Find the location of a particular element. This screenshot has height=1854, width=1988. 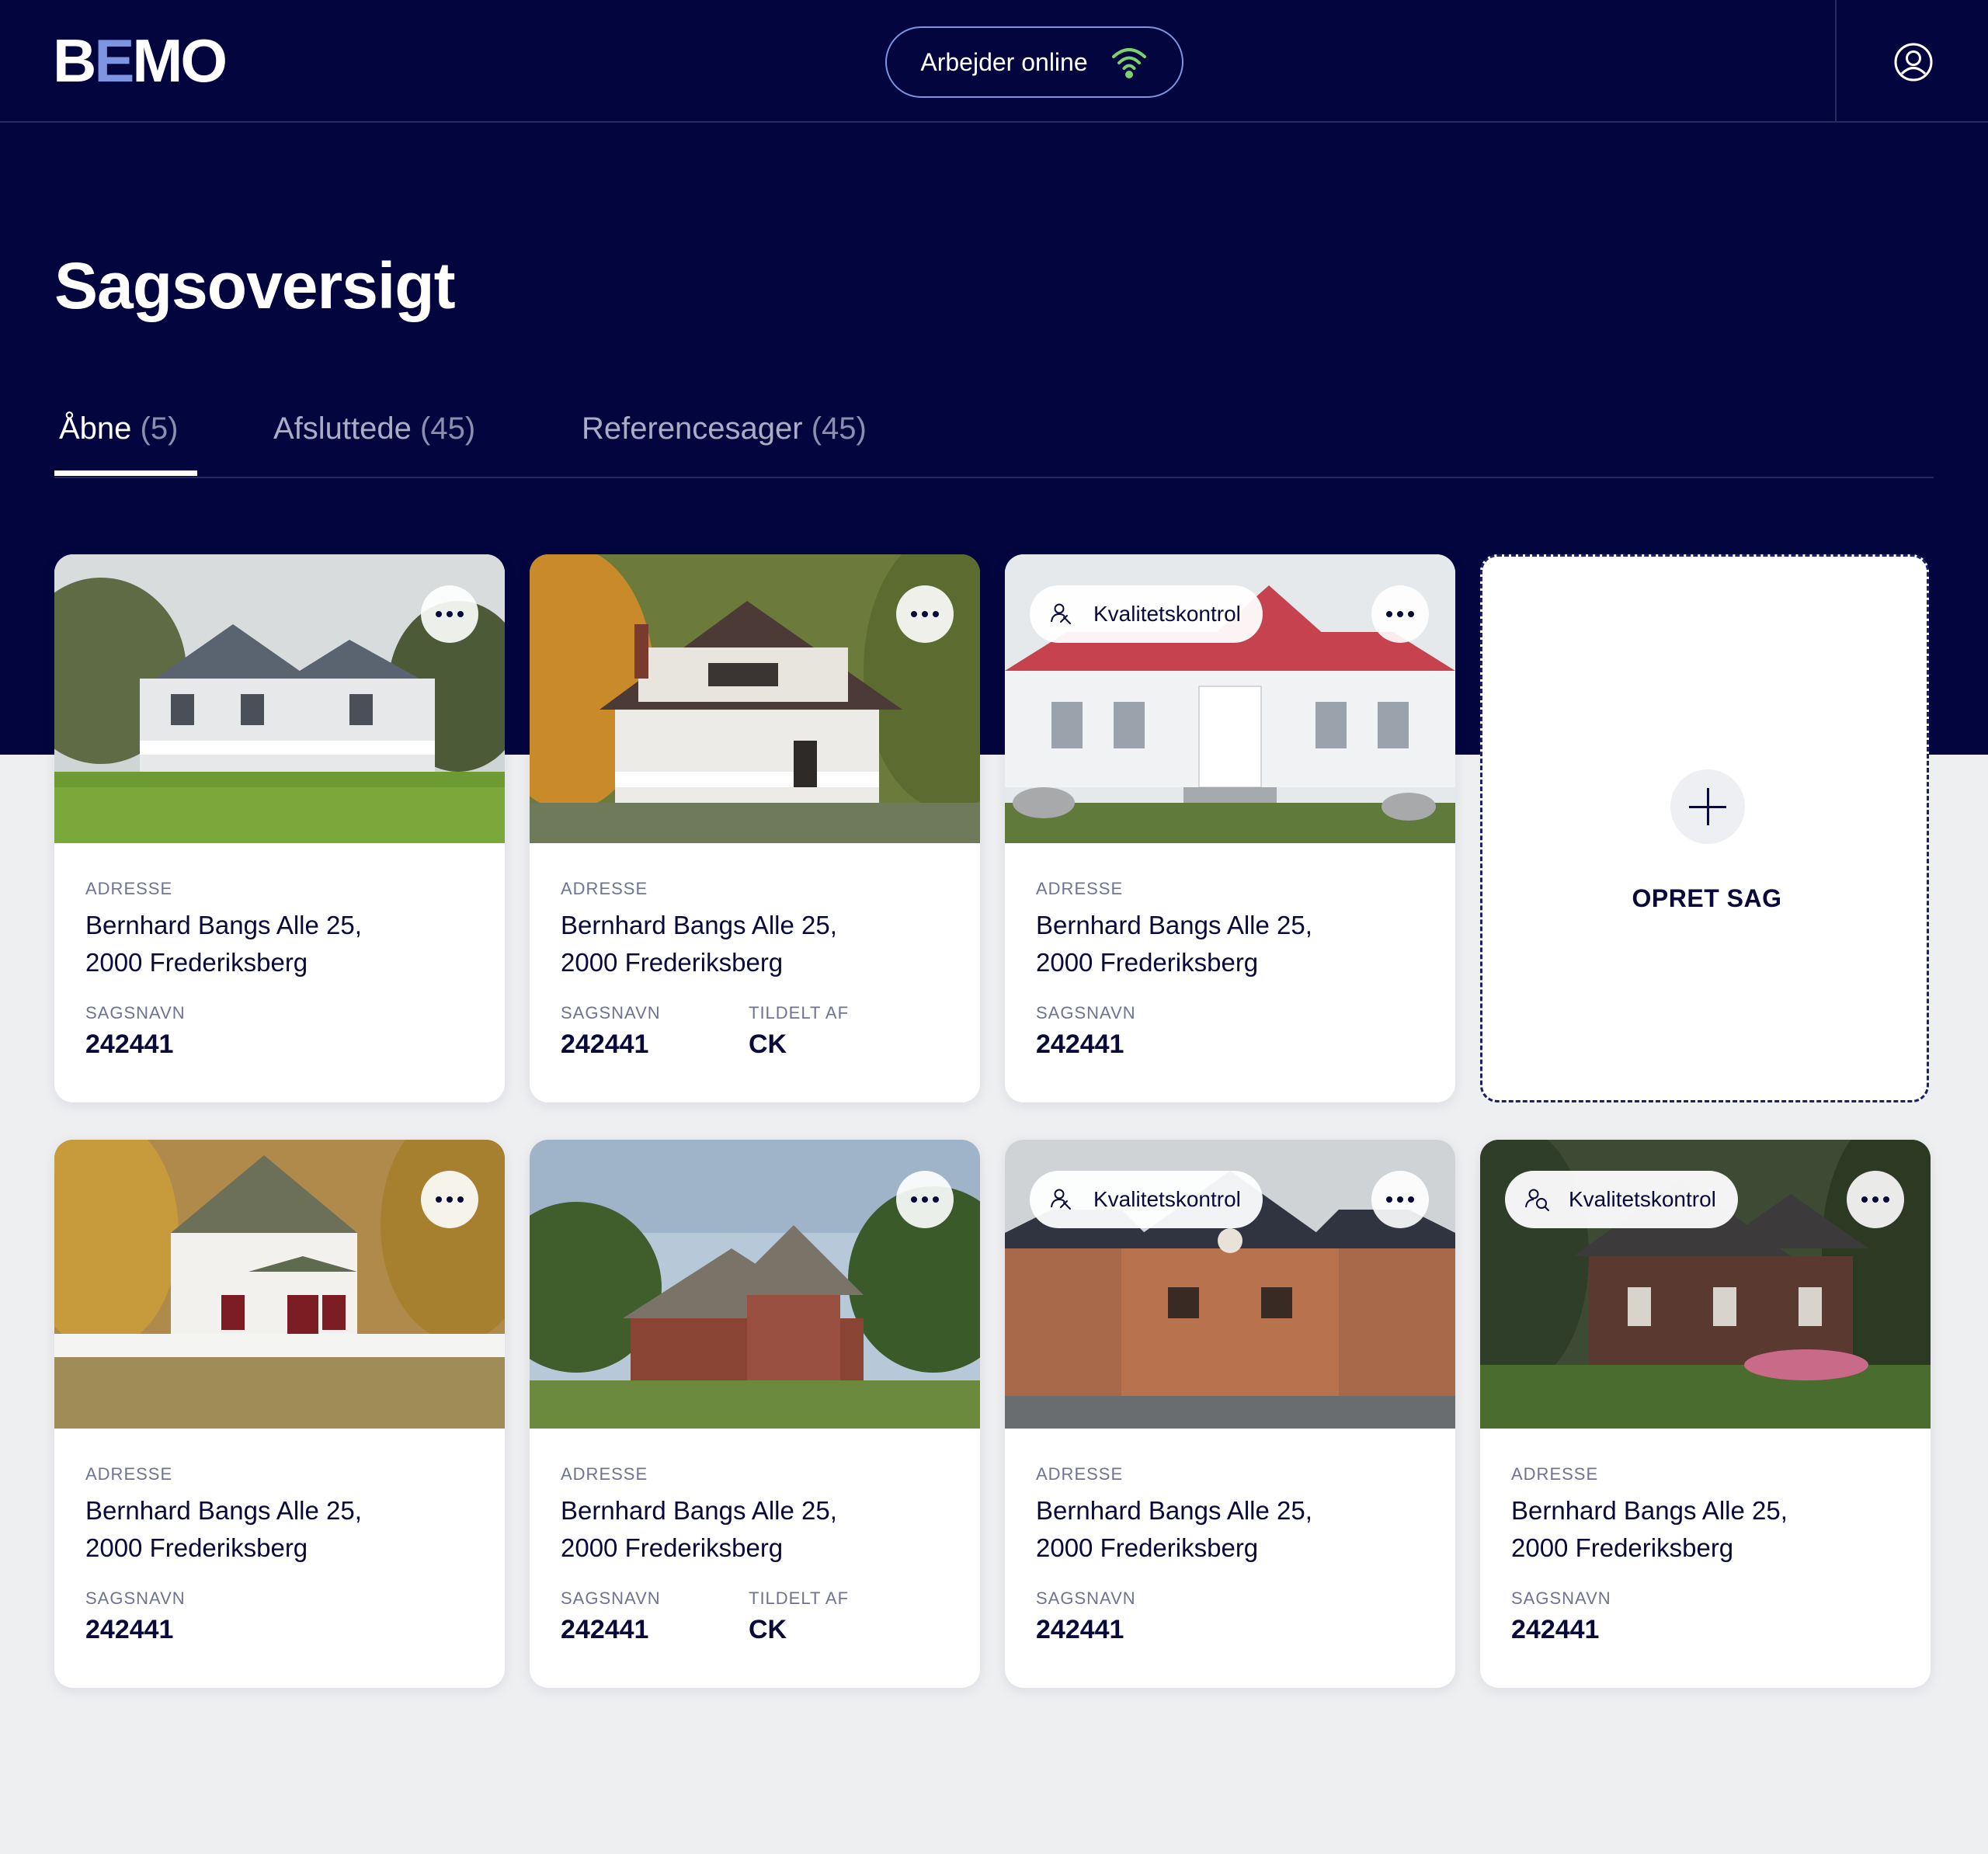

create-case-label: OPRET SAG is located at coordinates (1707, 898).